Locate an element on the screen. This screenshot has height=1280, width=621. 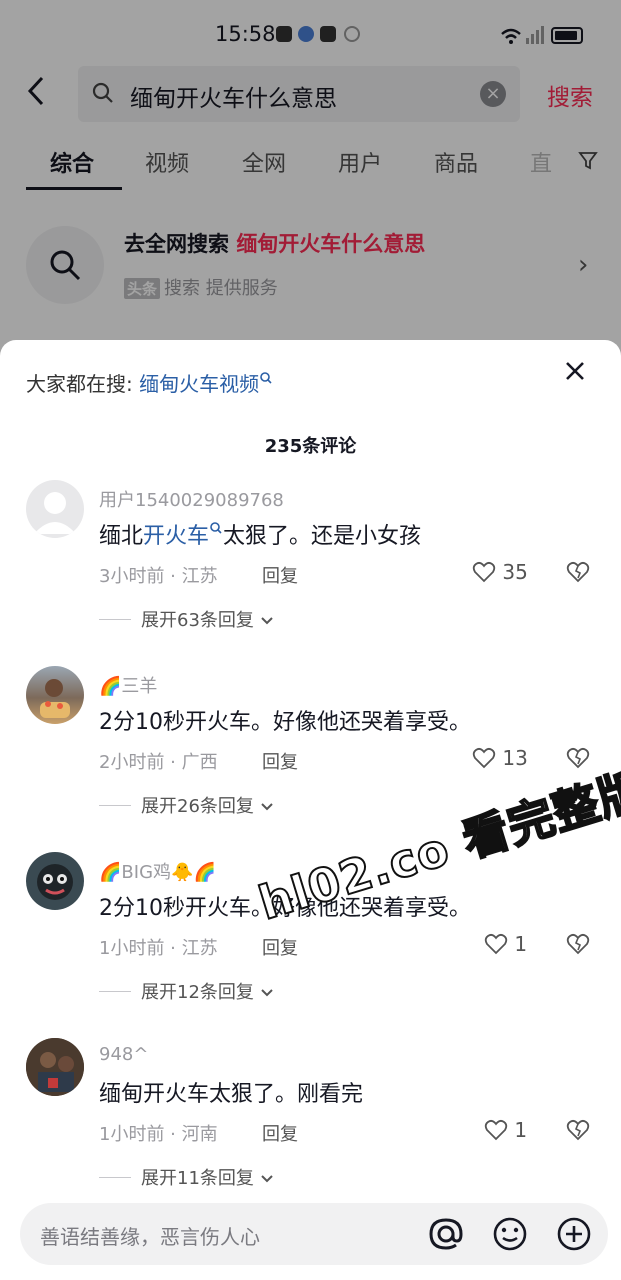
mention-icon is located at coordinates (446, 1234).